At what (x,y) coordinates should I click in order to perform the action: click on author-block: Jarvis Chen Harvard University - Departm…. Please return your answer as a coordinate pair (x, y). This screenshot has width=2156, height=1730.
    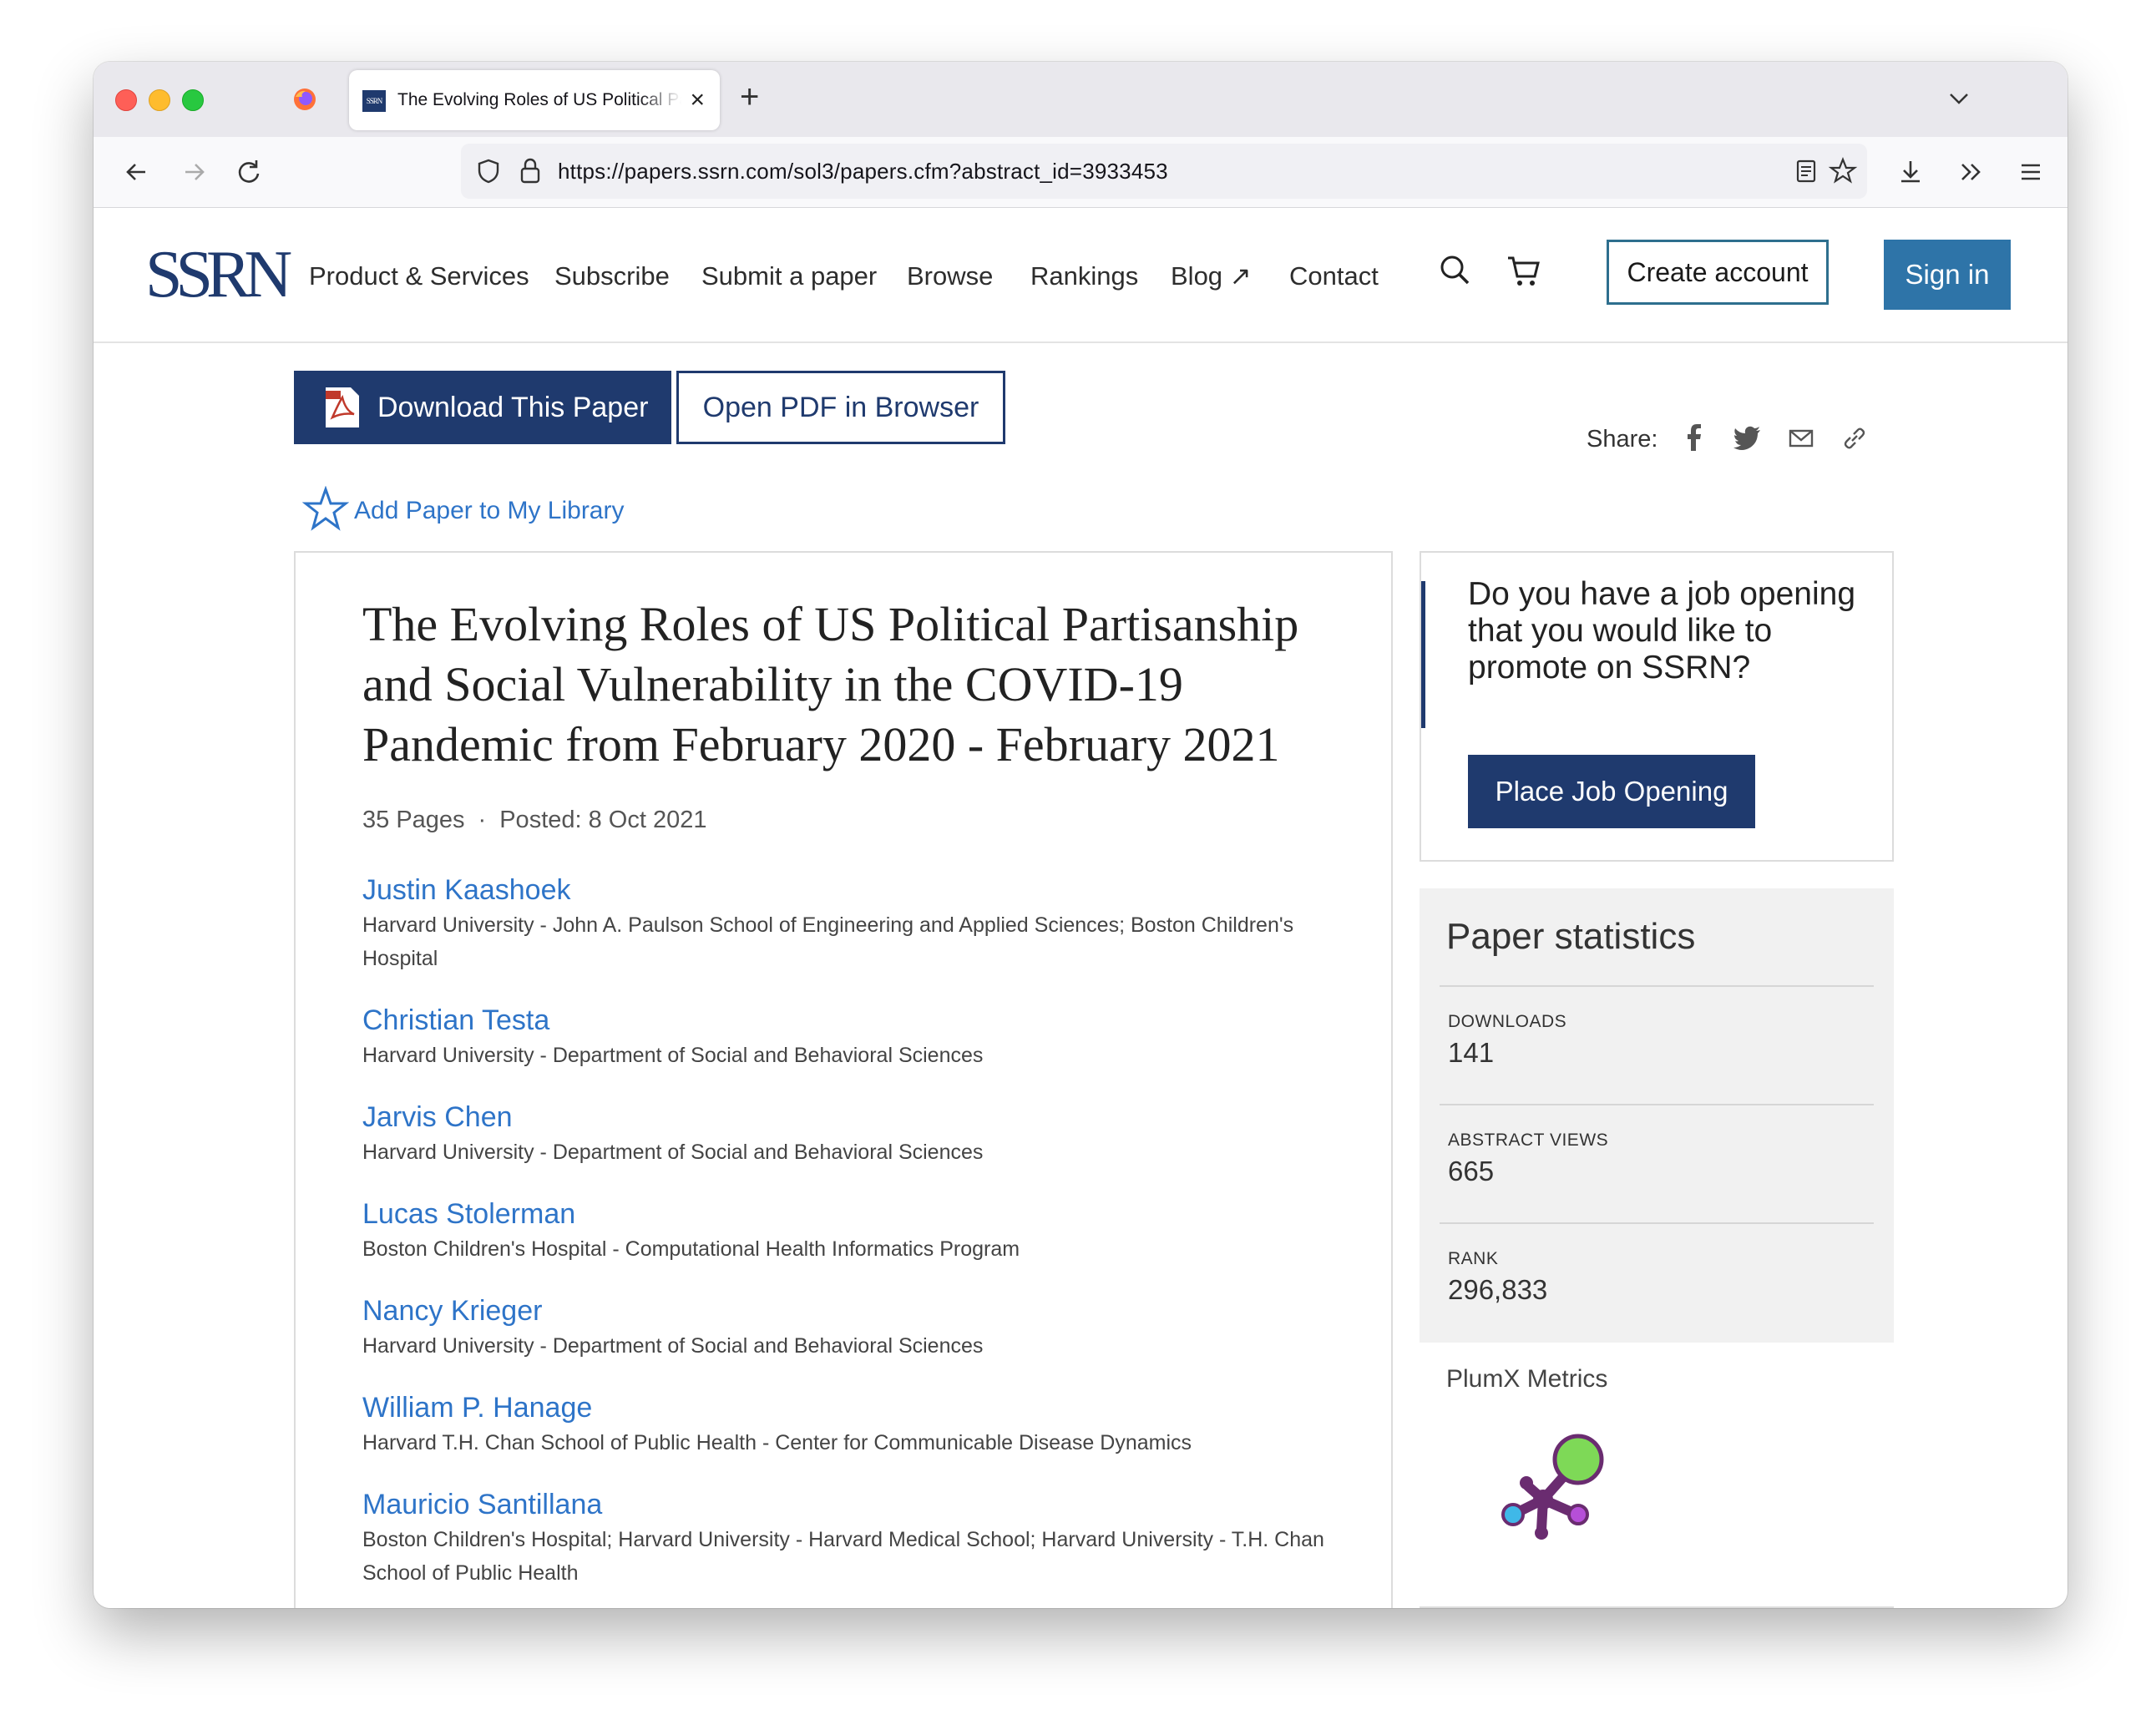
    Looking at the image, I should click on (846, 1134).